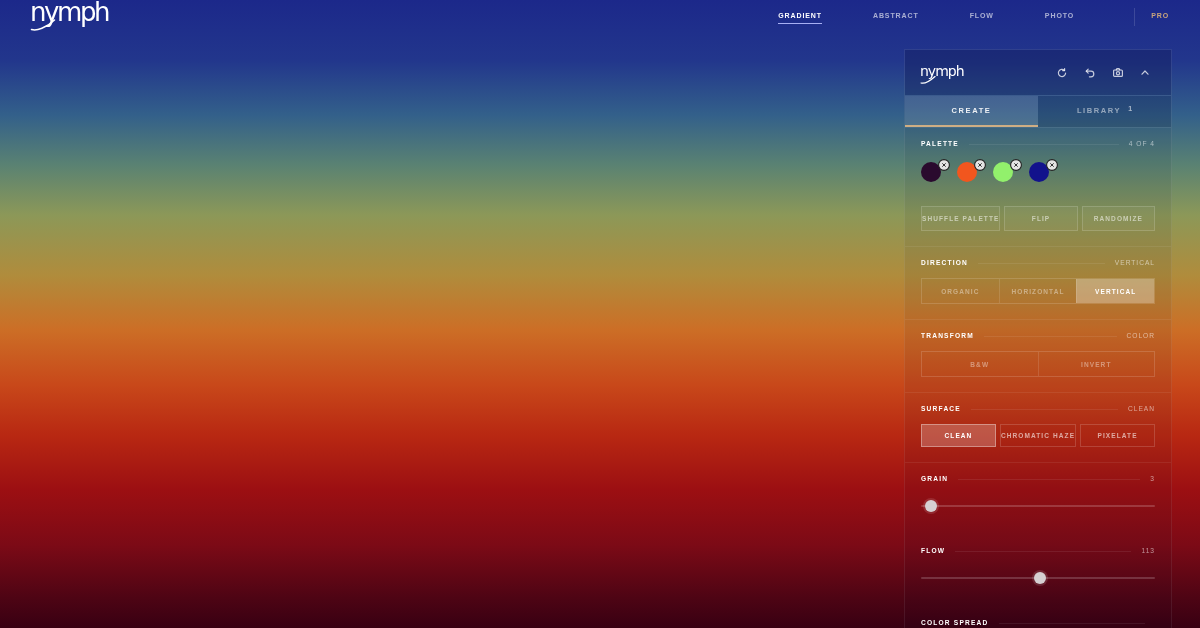 The image size is (1200, 628). What do you see at coordinates (1062, 72) in the screenshot?
I see `refresh-icon` at bounding box center [1062, 72].